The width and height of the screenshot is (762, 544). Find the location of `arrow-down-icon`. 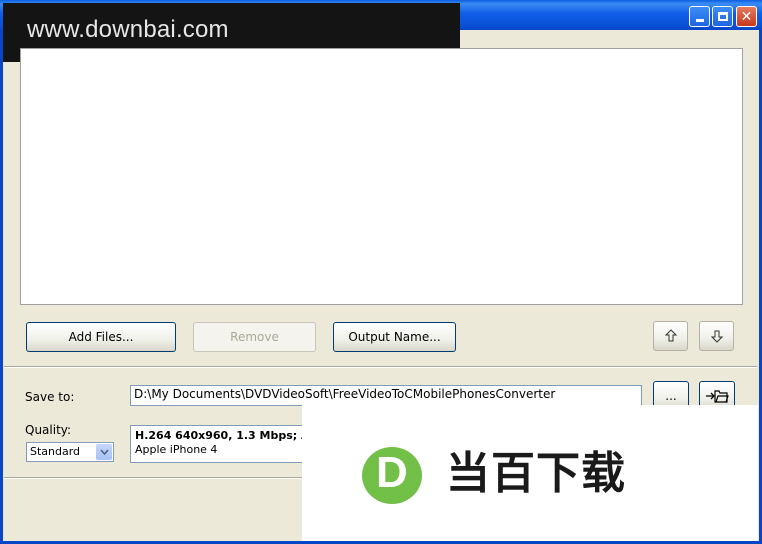

arrow-down-icon is located at coordinates (716, 336).